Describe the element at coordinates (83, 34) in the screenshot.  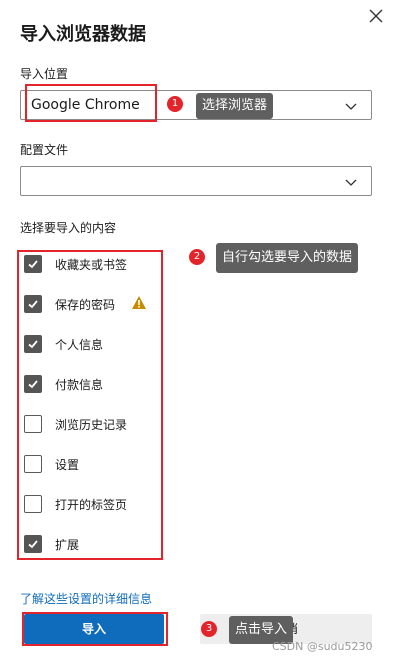
I see `dialog-title: 导入浏览器数据` at that location.